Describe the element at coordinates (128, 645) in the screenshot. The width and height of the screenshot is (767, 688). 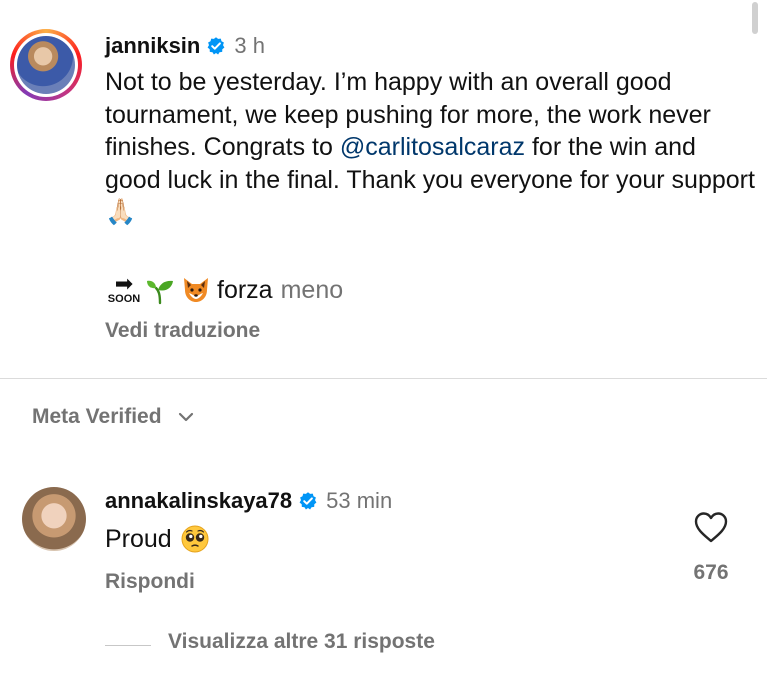
I see `replies-divider-line` at that location.